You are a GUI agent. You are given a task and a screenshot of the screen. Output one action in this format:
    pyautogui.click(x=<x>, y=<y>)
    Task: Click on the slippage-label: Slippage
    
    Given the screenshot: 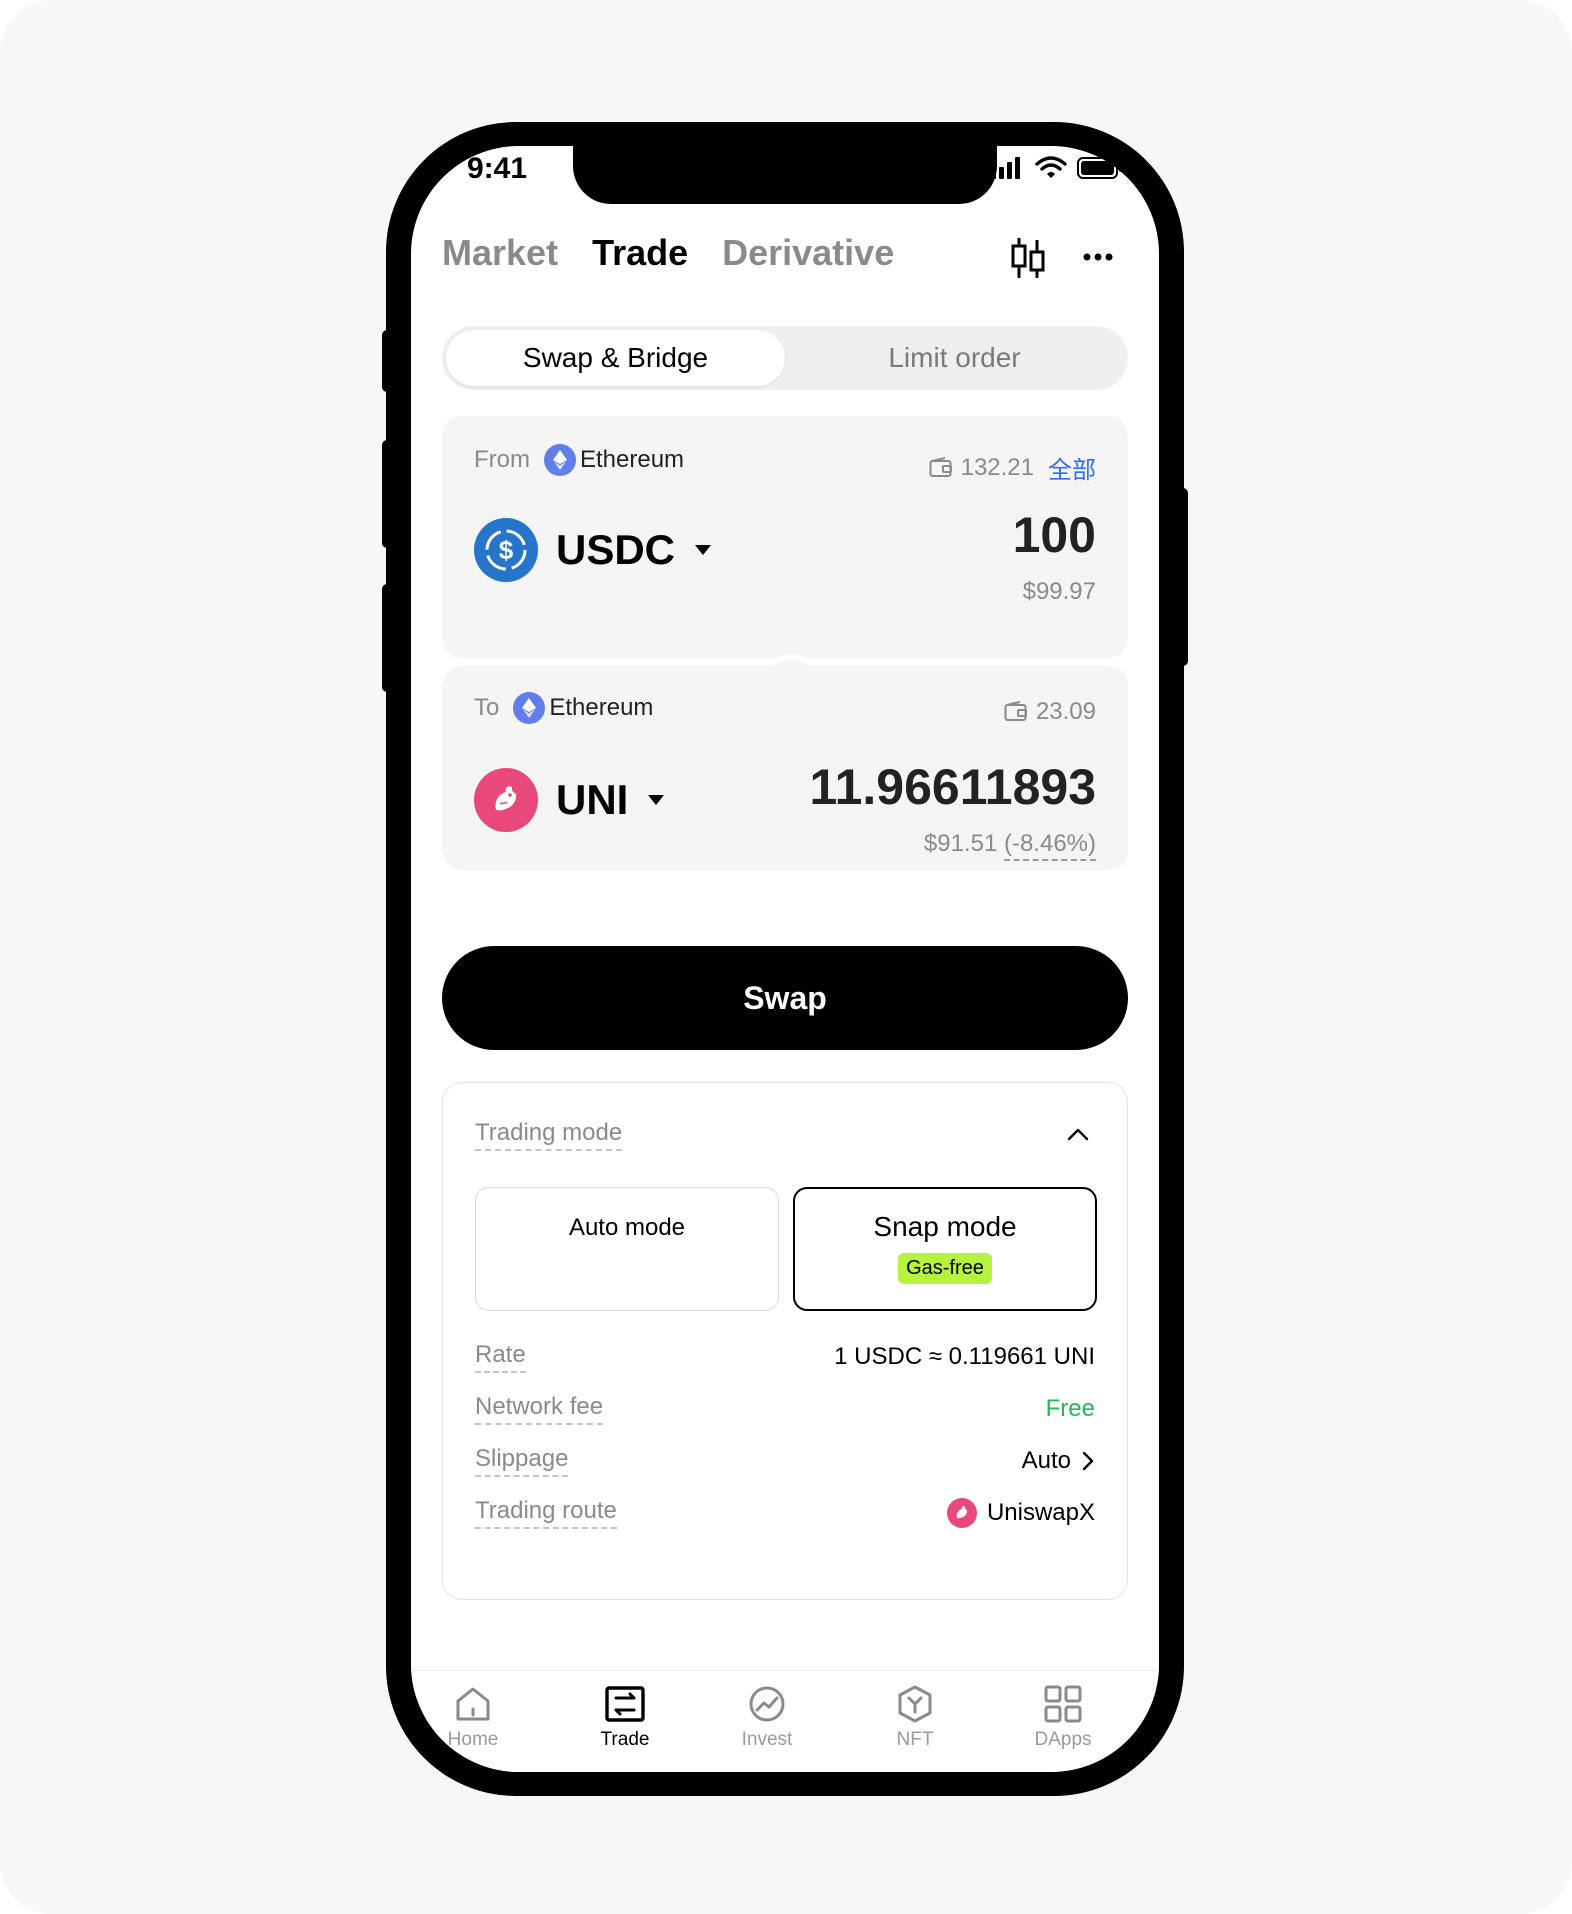 What is the action you would take?
    pyautogui.click(x=522, y=1461)
    